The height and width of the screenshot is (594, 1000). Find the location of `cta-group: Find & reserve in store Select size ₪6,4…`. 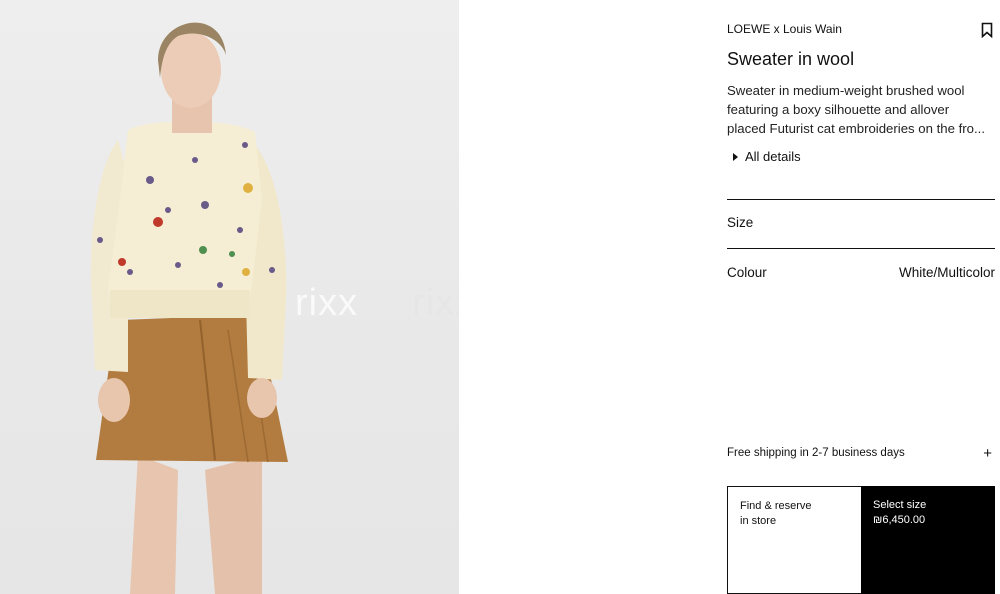

cta-group: Find & reserve in store Select size ₪6,4… is located at coordinates (861, 540).